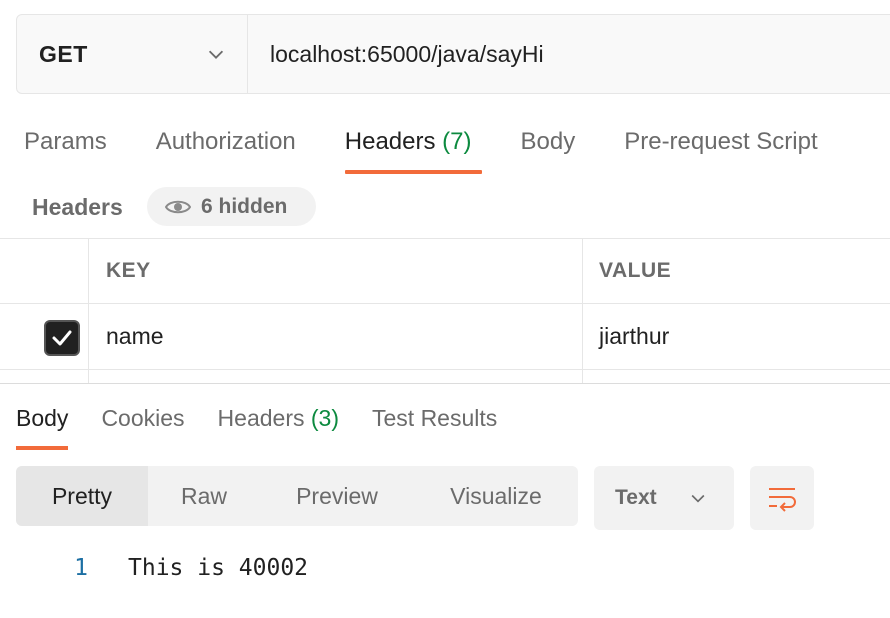 This screenshot has width=890, height=618. Describe the element at coordinates (128, 270) in the screenshot. I see `key-header-label: KEY` at that location.